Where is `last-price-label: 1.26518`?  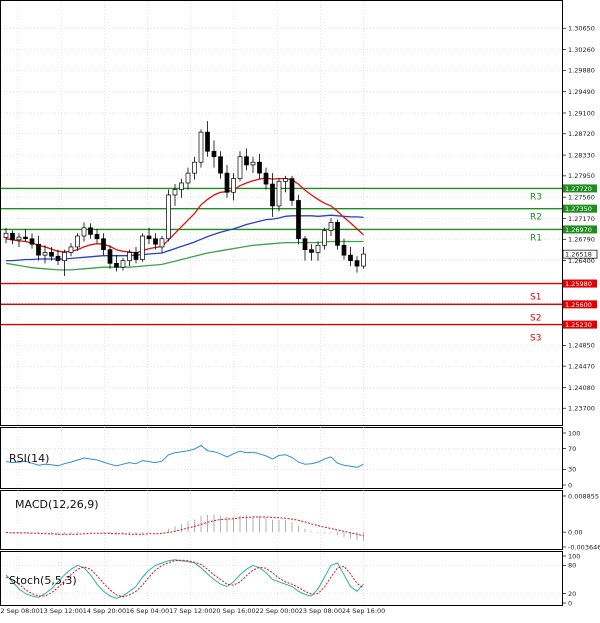
last-price-label: 1.26518 is located at coordinates (578, 255).